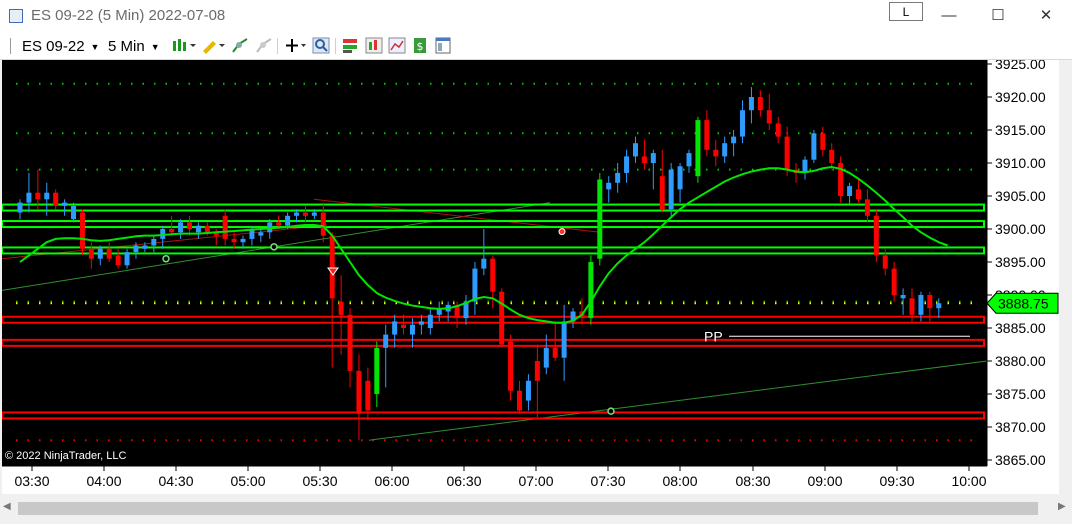  I want to click on instrument-label: ES 09-22, so click(53, 46).